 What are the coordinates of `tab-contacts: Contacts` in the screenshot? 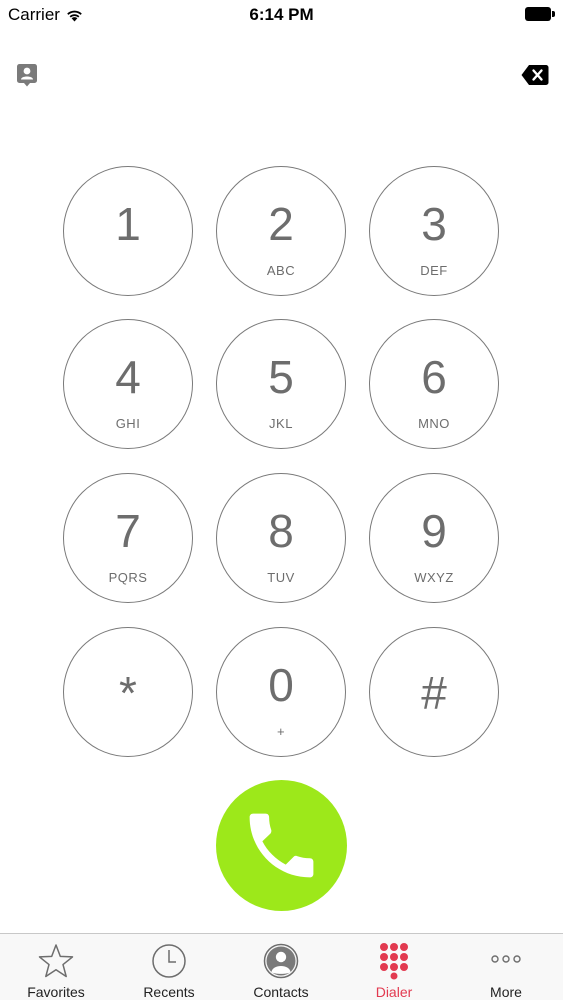 It's located at (281, 967).